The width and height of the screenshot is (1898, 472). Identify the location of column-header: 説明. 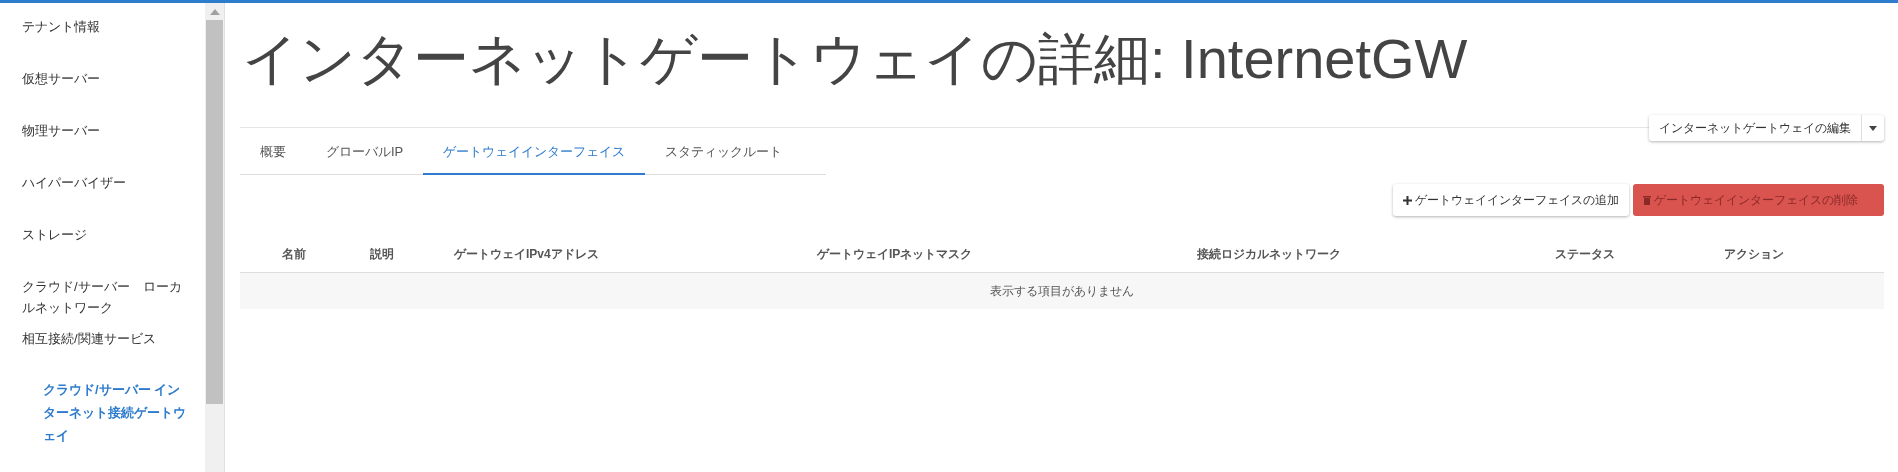
(382, 254).